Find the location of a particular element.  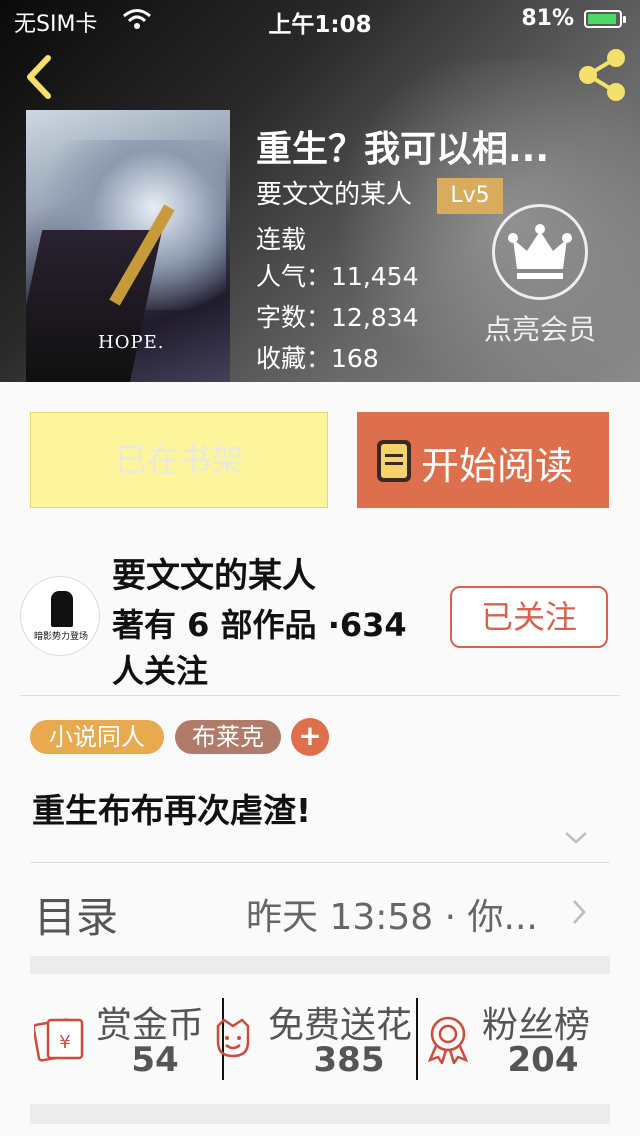

coin-reward-value: 54 is located at coordinates (155, 1060).